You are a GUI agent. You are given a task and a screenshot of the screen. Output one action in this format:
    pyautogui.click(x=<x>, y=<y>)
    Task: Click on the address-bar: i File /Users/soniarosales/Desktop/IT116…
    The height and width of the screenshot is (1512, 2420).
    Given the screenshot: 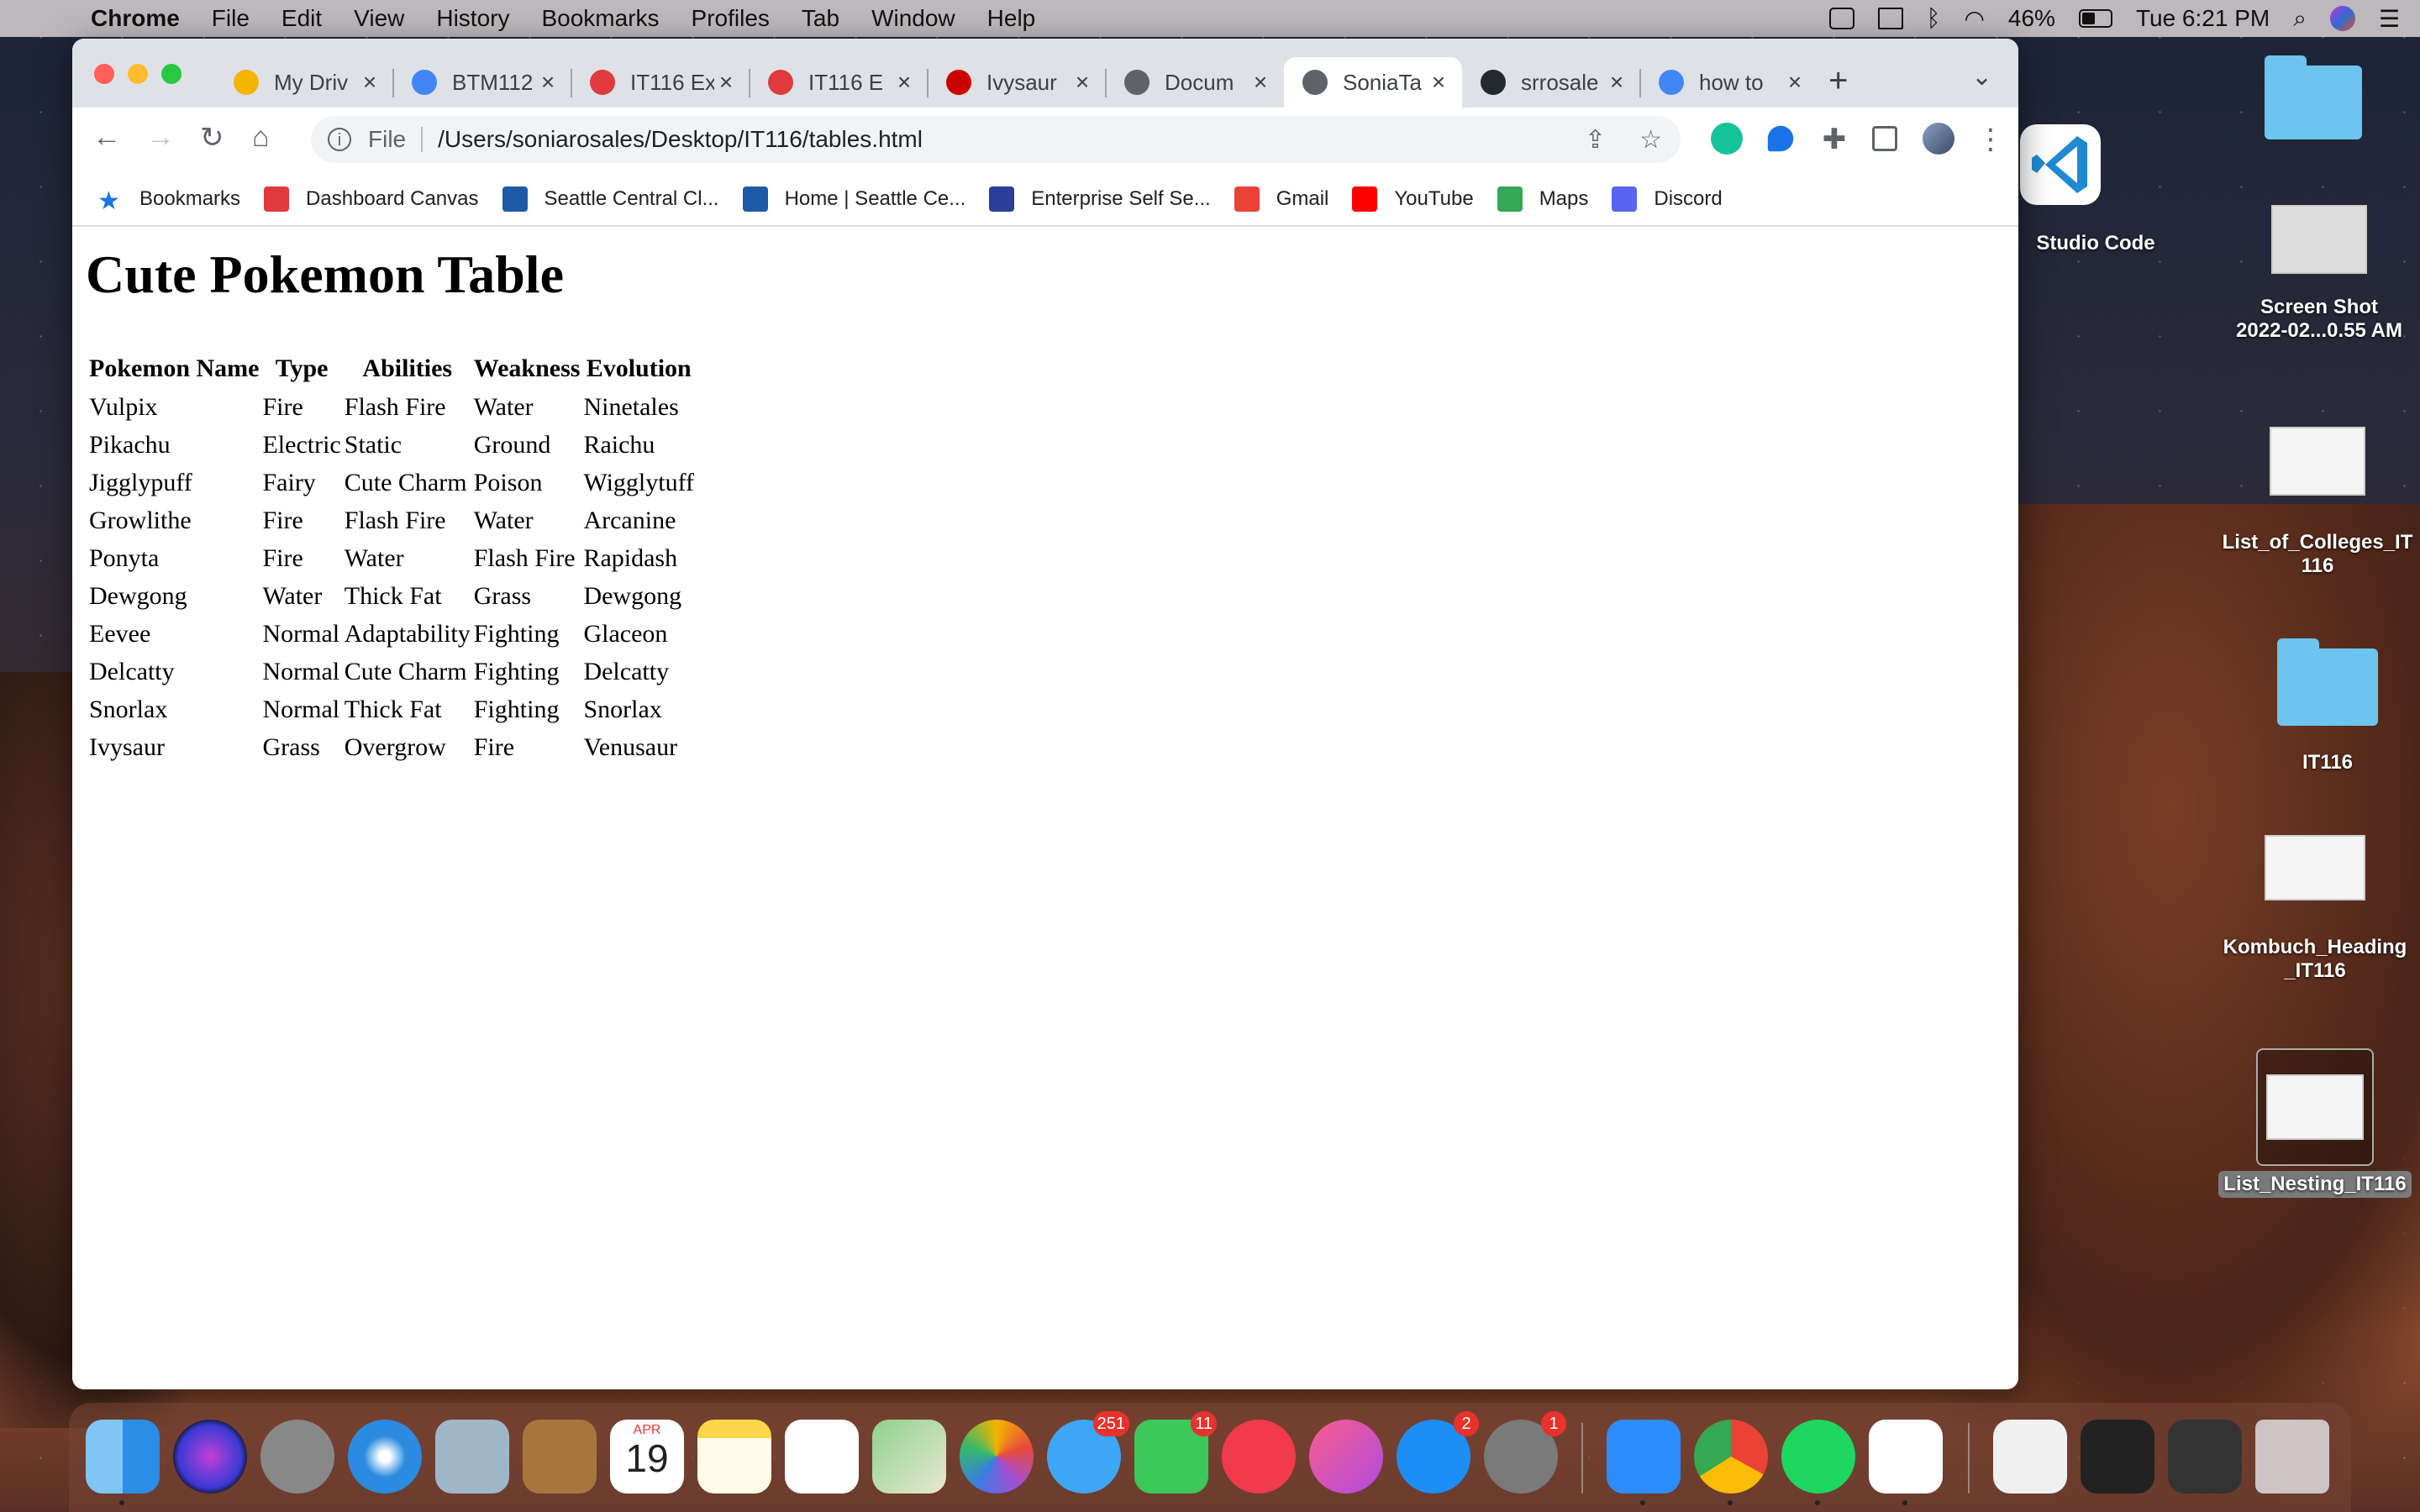 What is the action you would take?
    pyautogui.click(x=996, y=139)
    